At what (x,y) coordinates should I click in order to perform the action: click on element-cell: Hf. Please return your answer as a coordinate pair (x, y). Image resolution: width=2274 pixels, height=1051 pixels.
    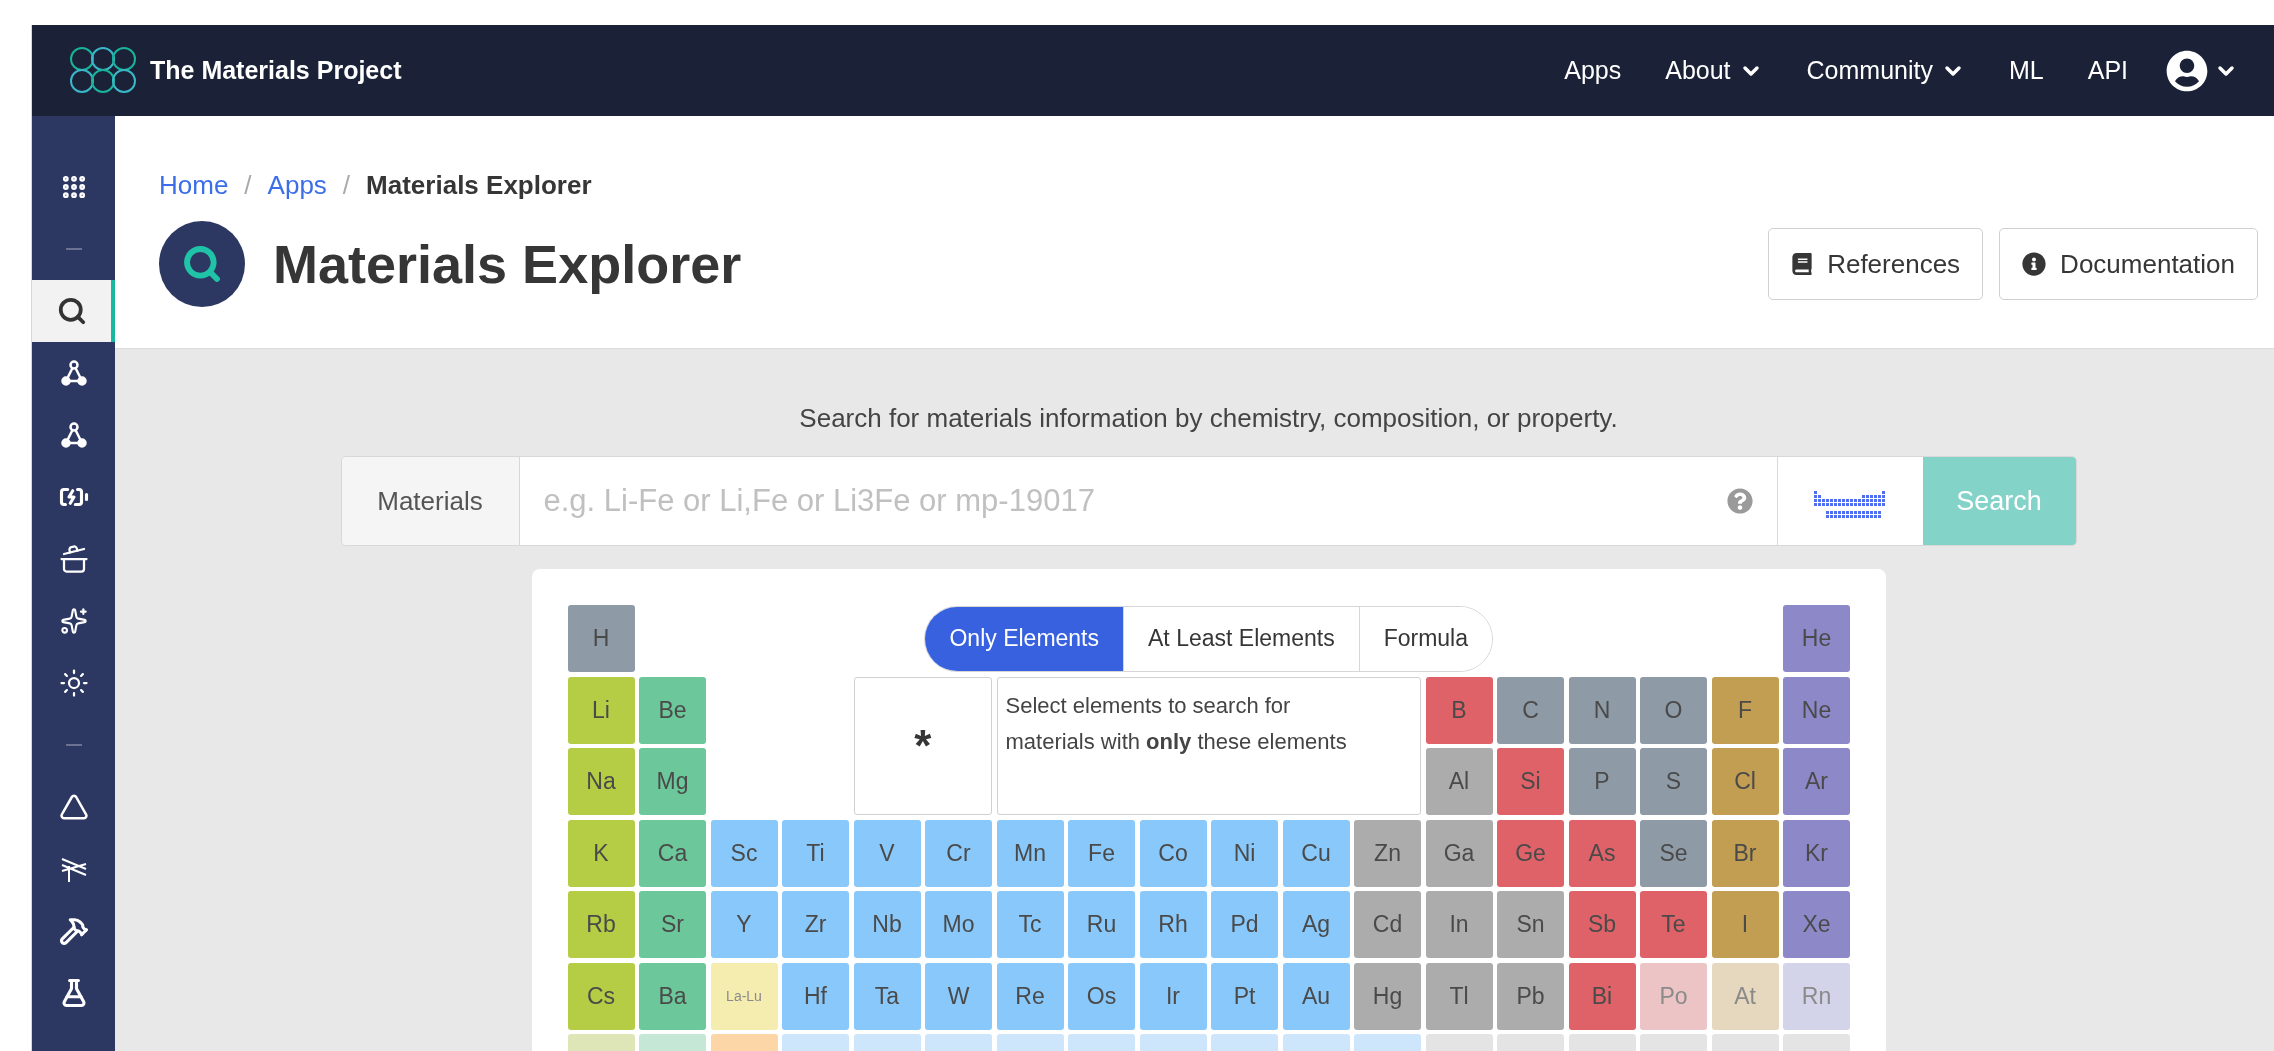
    Looking at the image, I should click on (815, 996).